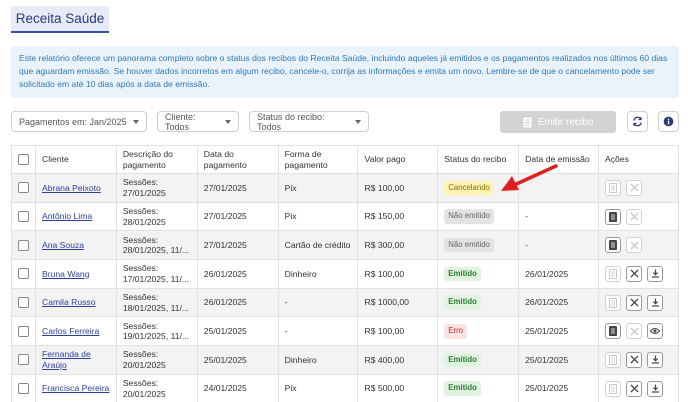 The height and width of the screenshot is (402, 688). I want to click on status-filter-label: Status do recibo: Todos, so click(291, 121).